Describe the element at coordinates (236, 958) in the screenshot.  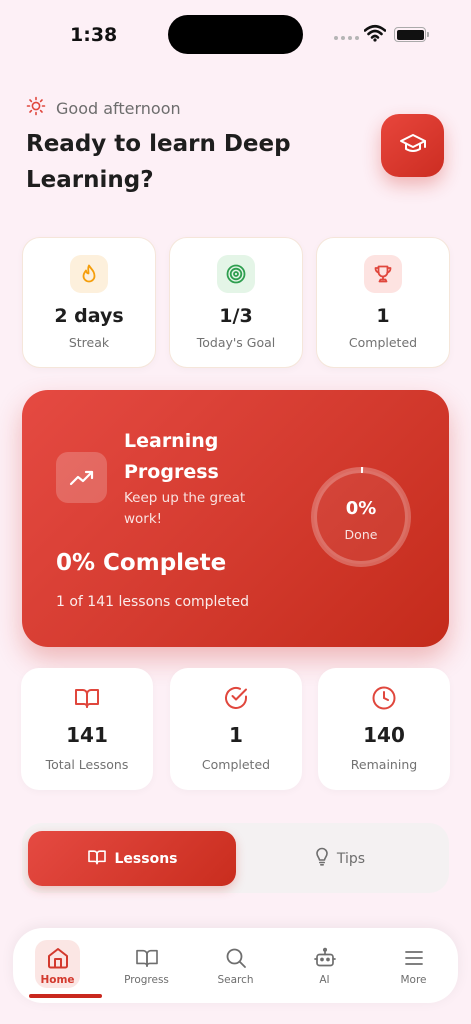
I see `search-icon` at that location.